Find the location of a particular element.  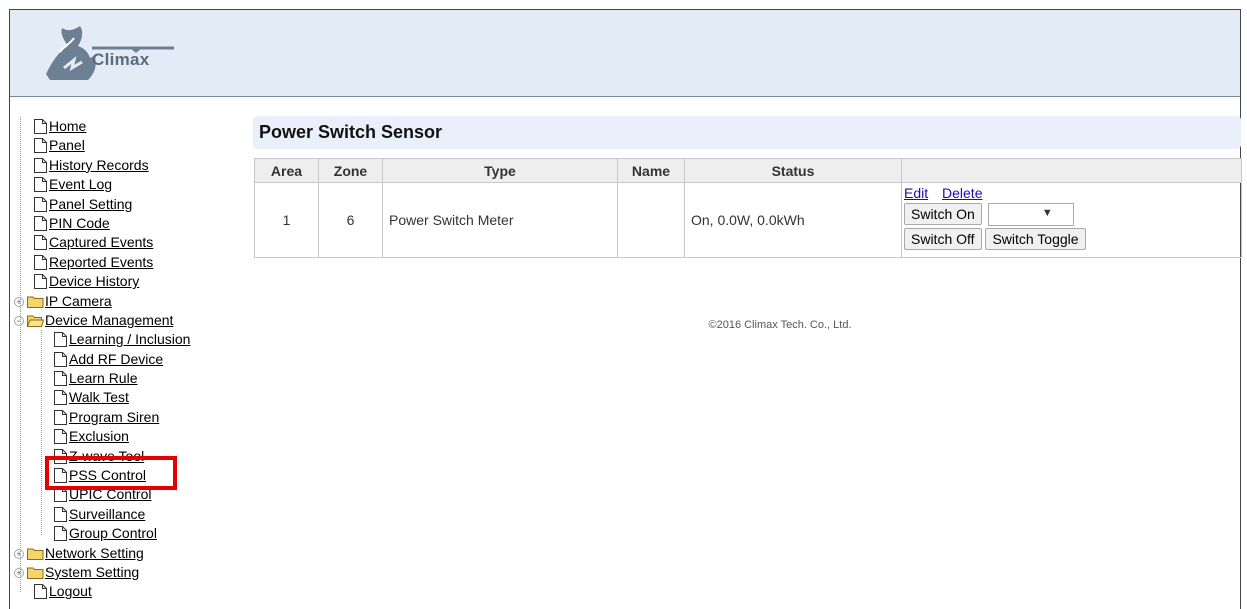

sidebar-item-label: IP Camera is located at coordinates (78, 301).